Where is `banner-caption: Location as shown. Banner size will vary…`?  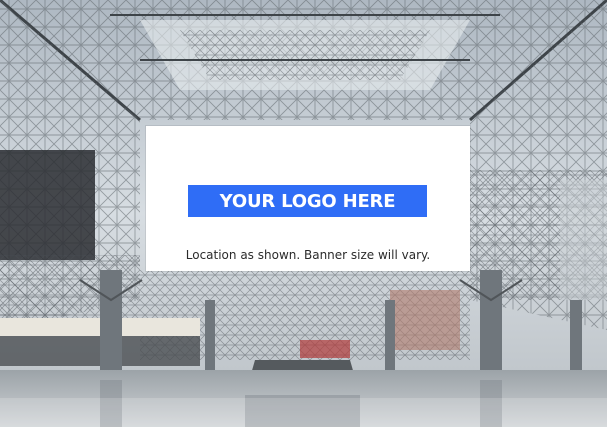
banner-caption: Location as shown. Banner size will vary… is located at coordinates (308, 255).